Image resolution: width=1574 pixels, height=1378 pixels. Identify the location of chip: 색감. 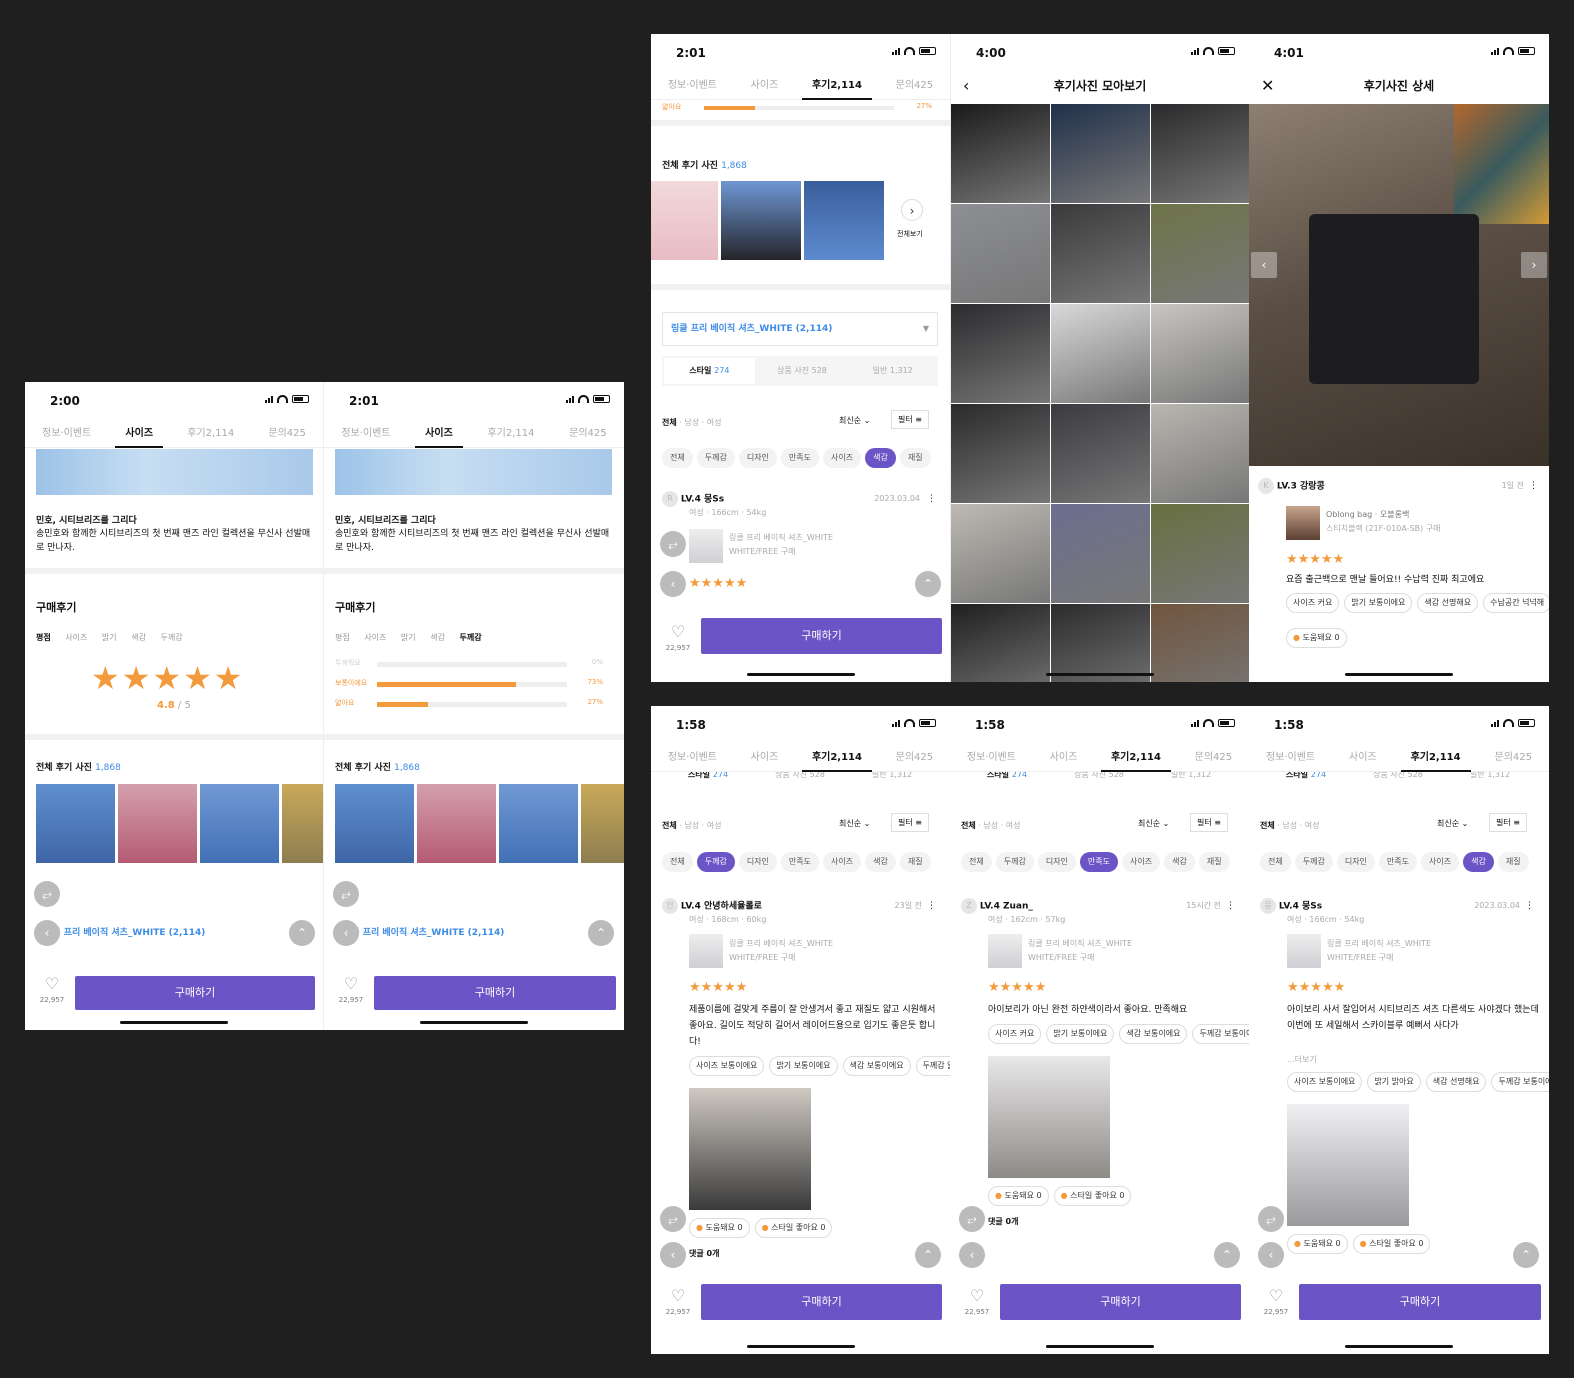
(880, 862).